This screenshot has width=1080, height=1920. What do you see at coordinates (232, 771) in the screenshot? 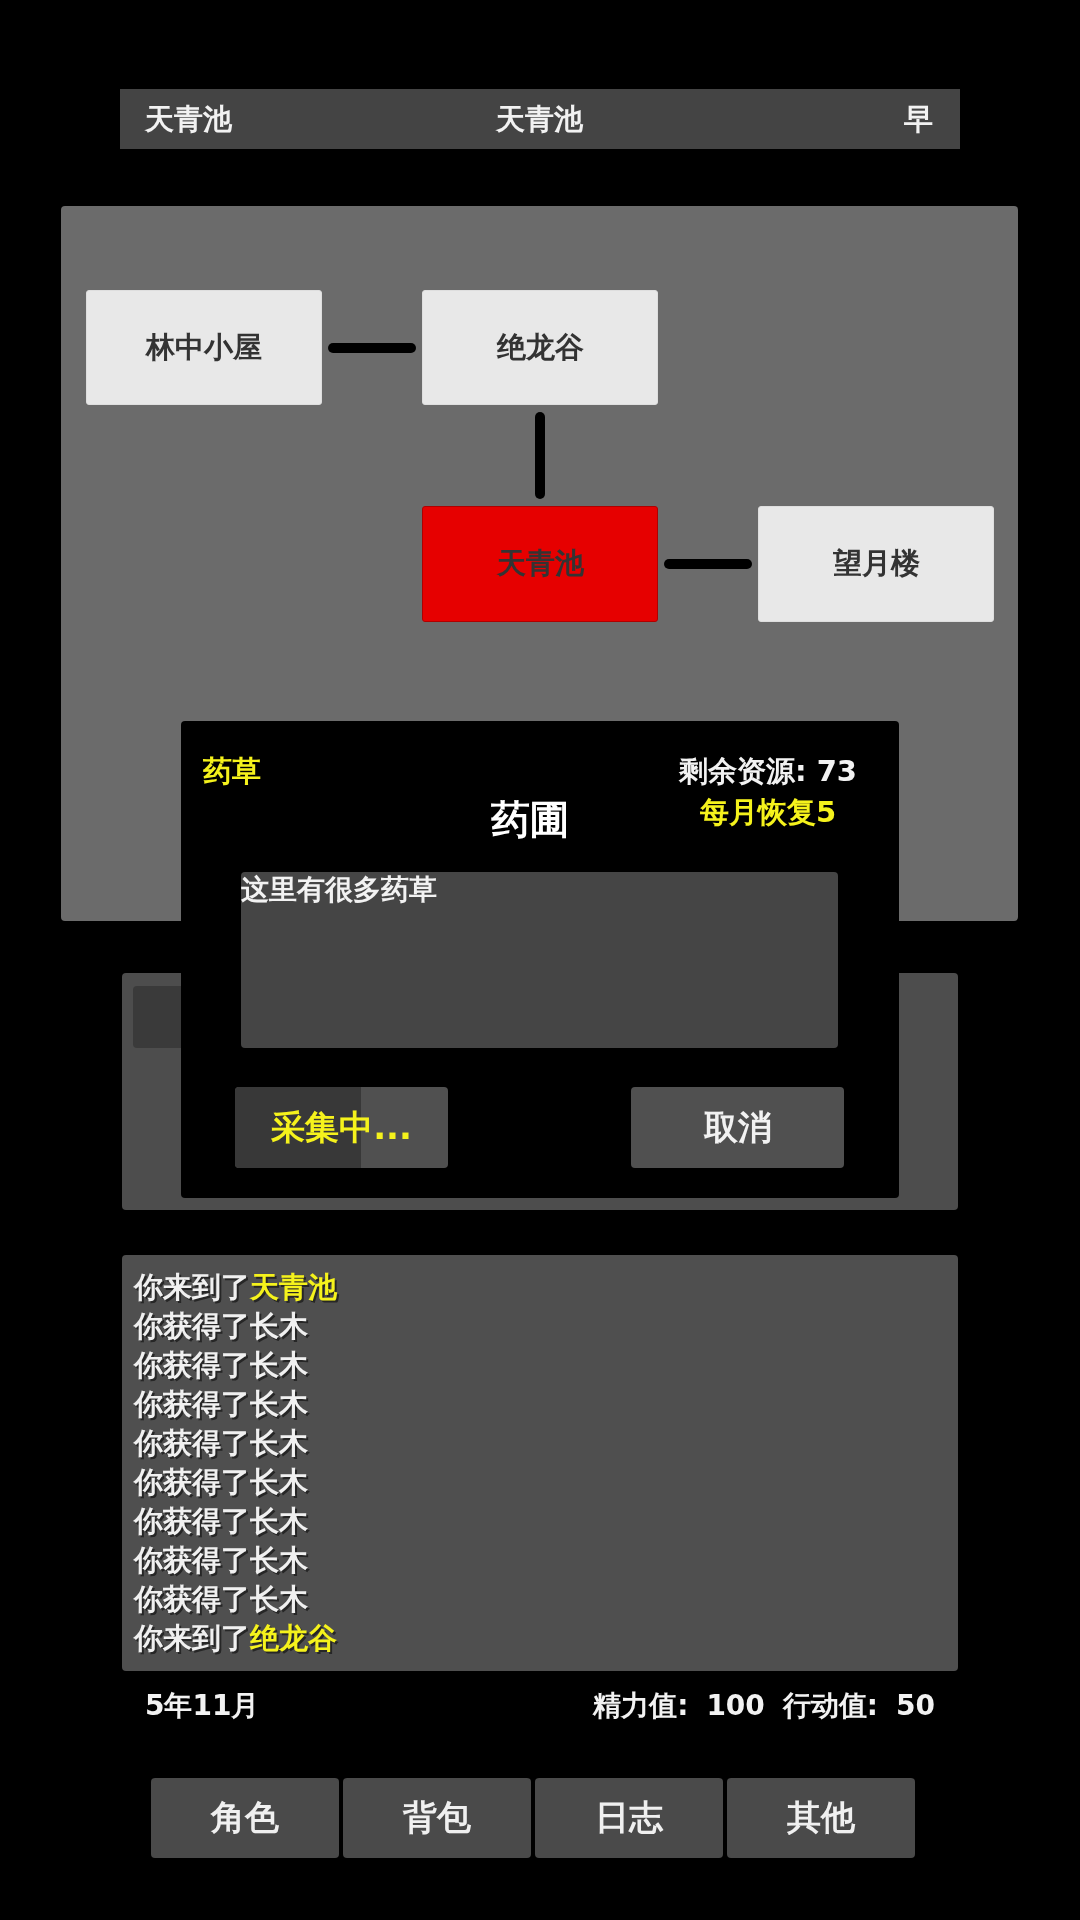
I see `category-label: 药草` at bounding box center [232, 771].